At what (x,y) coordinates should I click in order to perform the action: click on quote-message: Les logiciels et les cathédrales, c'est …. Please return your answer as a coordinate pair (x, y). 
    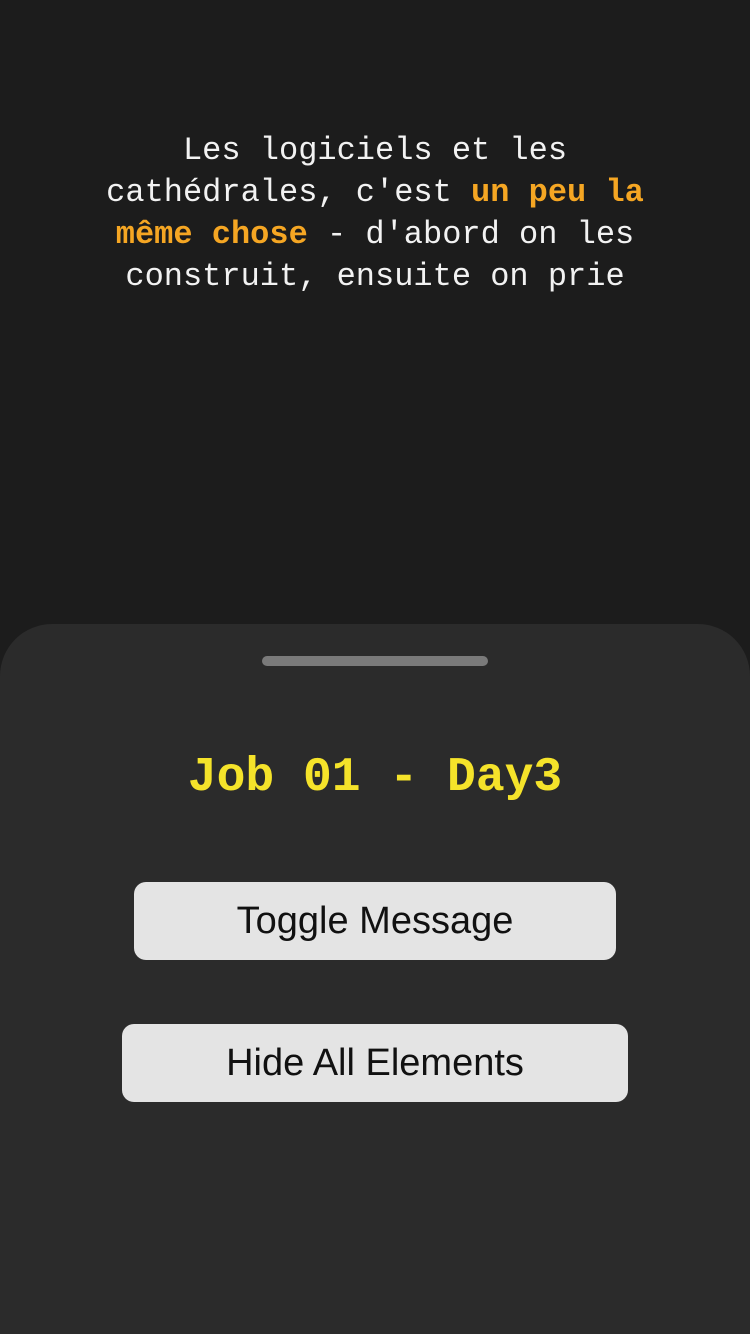
    Looking at the image, I should click on (375, 214).